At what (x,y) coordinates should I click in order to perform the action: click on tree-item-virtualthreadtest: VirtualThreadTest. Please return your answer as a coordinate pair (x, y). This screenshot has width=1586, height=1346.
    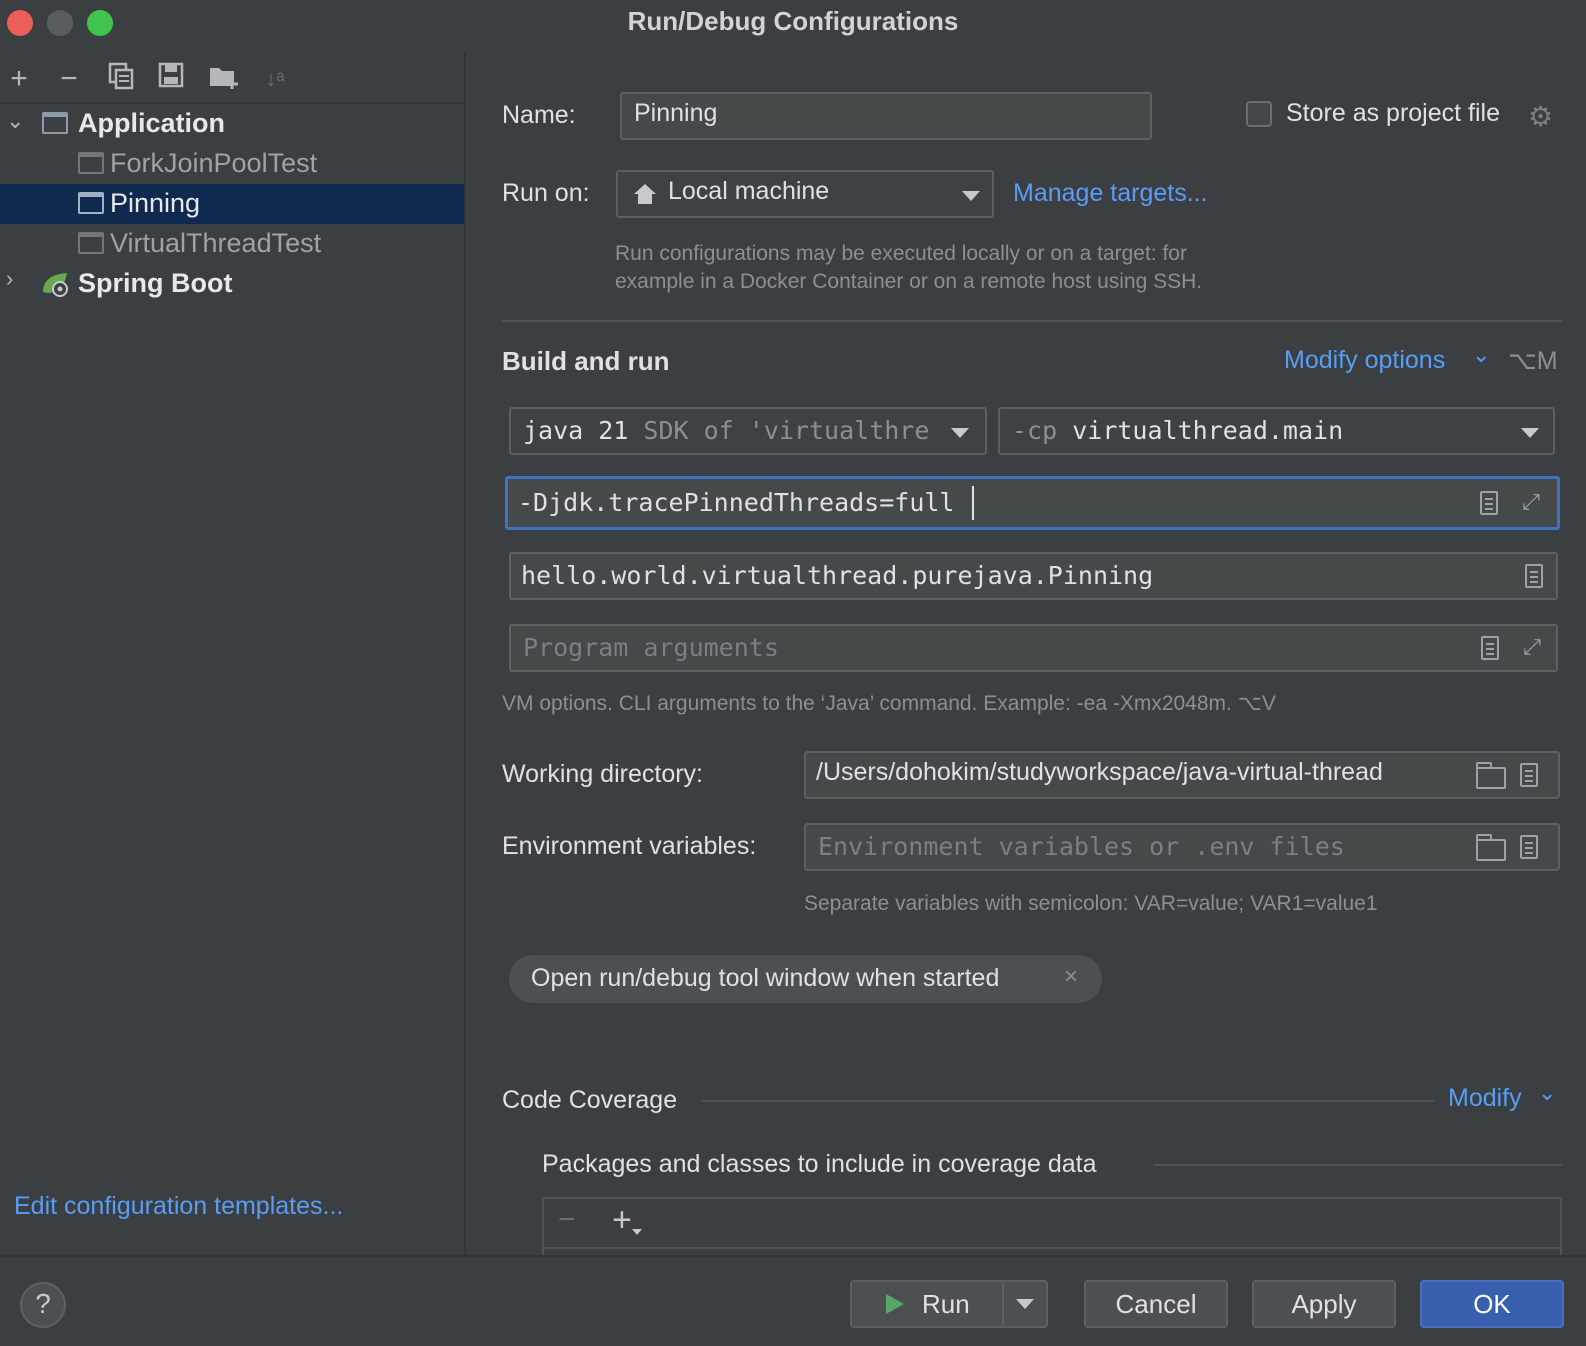
    Looking at the image, I should click on (232, 244).